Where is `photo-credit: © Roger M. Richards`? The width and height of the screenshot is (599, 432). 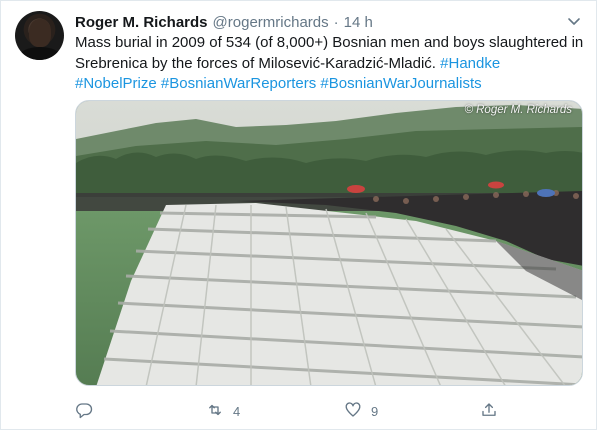
photo-credit: © Roger M. Richards is located at coordinates (518, 110).